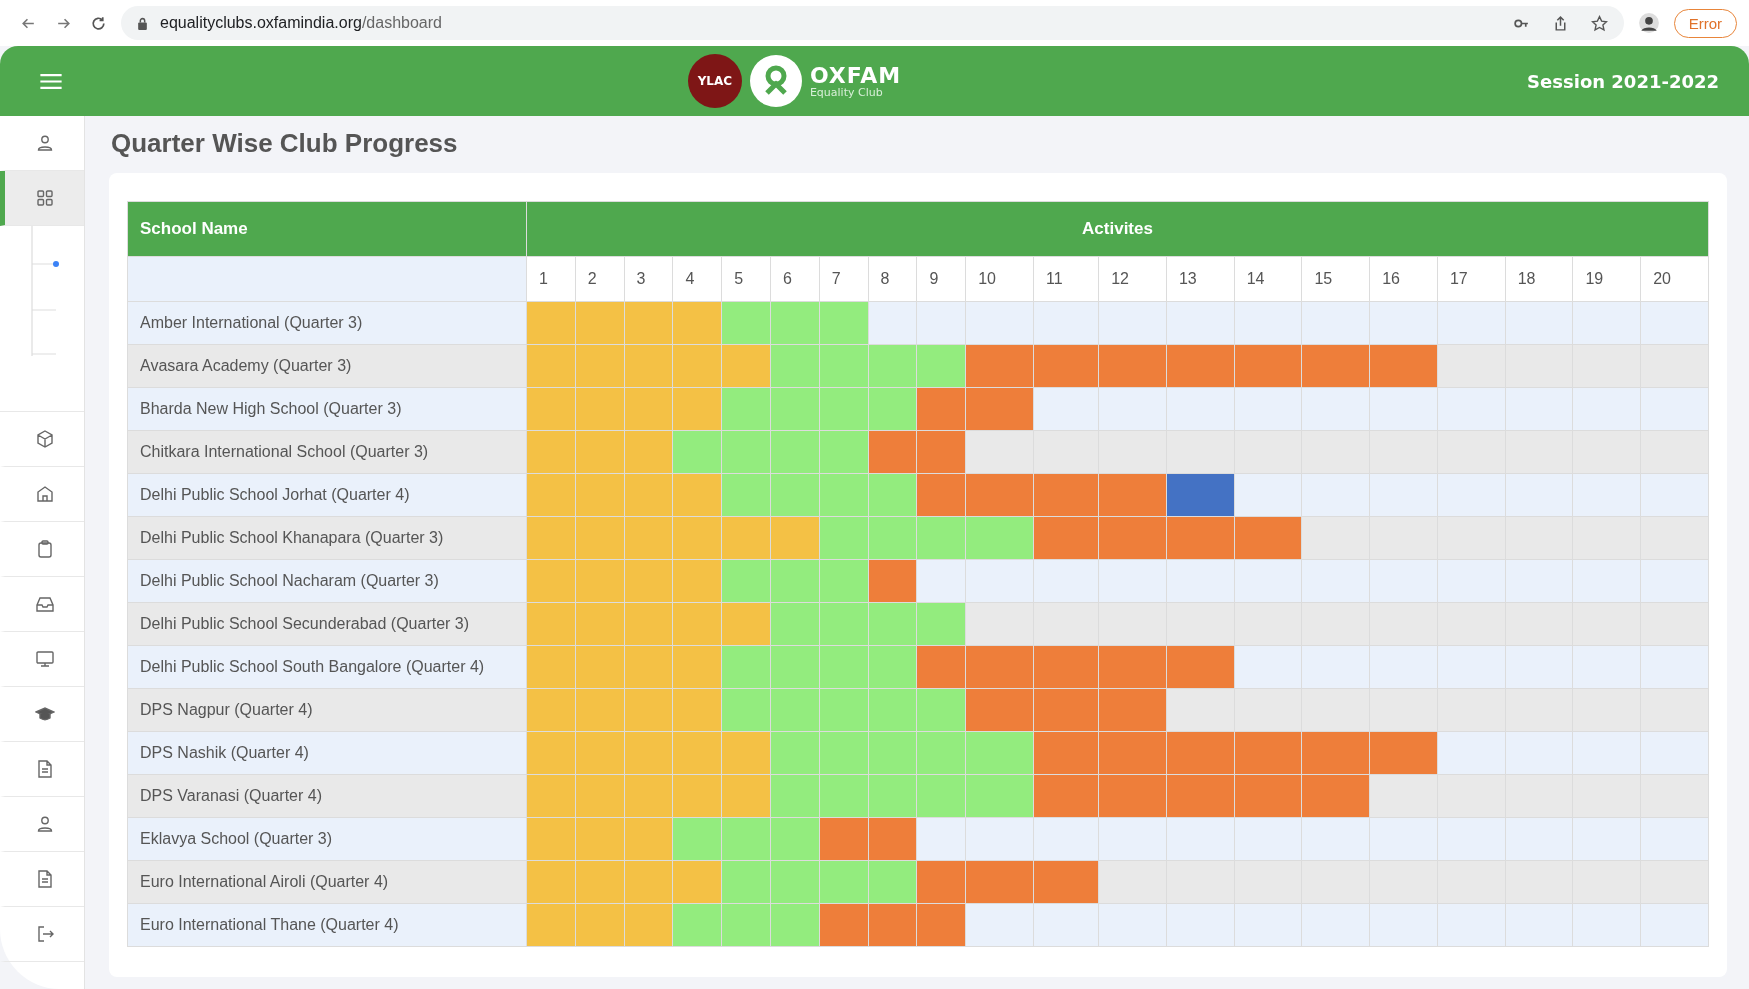 The width and height of the screenshot is (1749, 989). I want to click on school-name-cell: Chitkara International School (Quarter 3), so click(327, 452).